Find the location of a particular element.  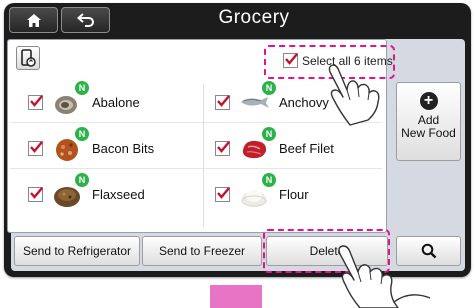

bacon-bits-icon: N is located at coordinates (70, 145).